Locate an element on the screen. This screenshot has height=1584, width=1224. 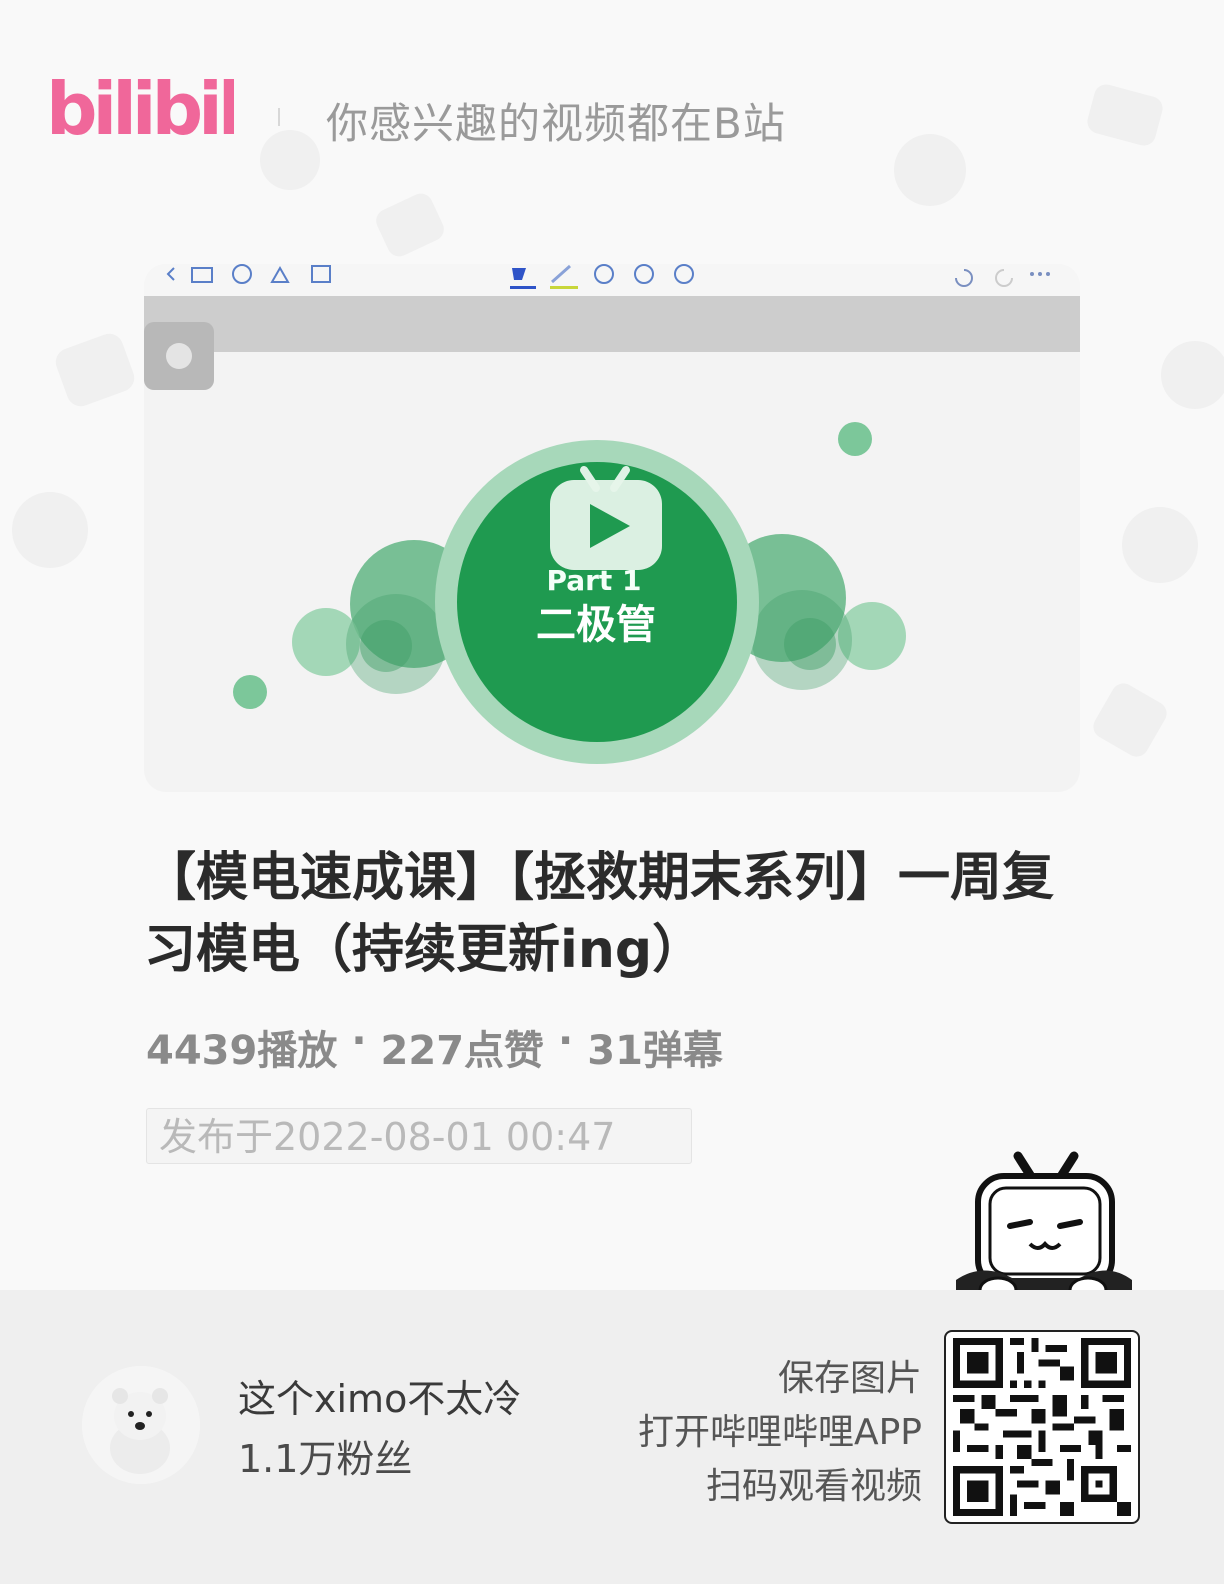
tv-mascot-icon is located at coordinates (1044, 1227).